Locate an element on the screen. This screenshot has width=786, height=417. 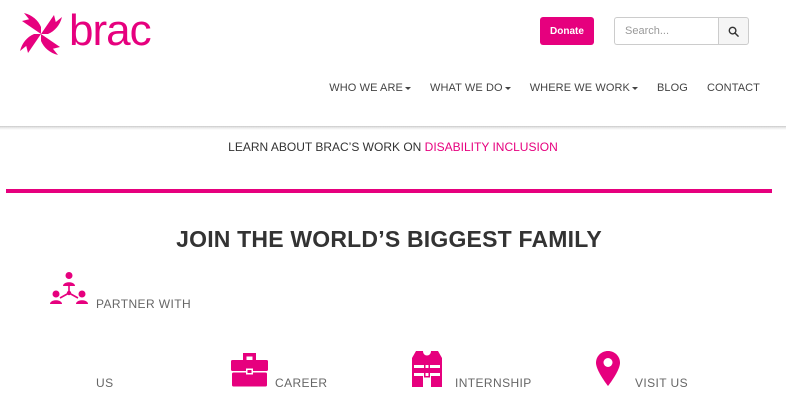
nav-item-where-we-work: WHERE WE WORK is located at coordinates (584, 88).